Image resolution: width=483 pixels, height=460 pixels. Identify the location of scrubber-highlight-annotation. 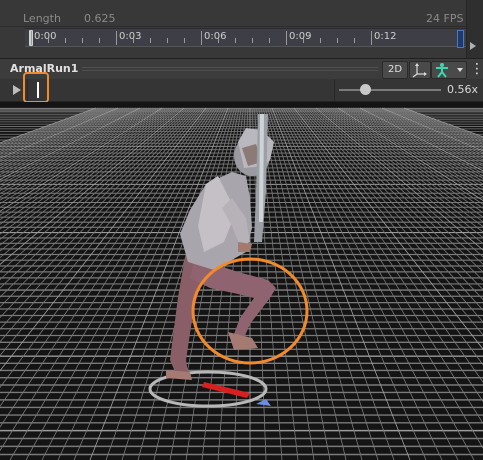
(36, 87).